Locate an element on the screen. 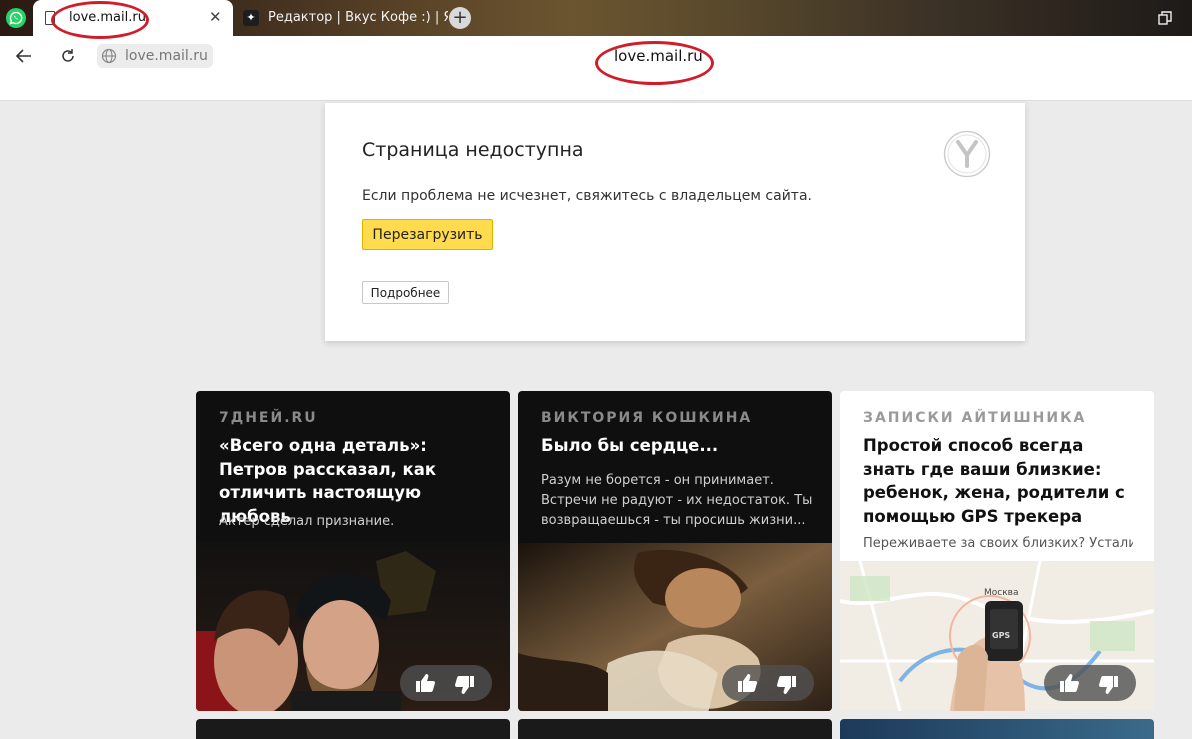 The image size is (1192, 739). gps-device-label: GPS is located at coordinates (1001, 635).